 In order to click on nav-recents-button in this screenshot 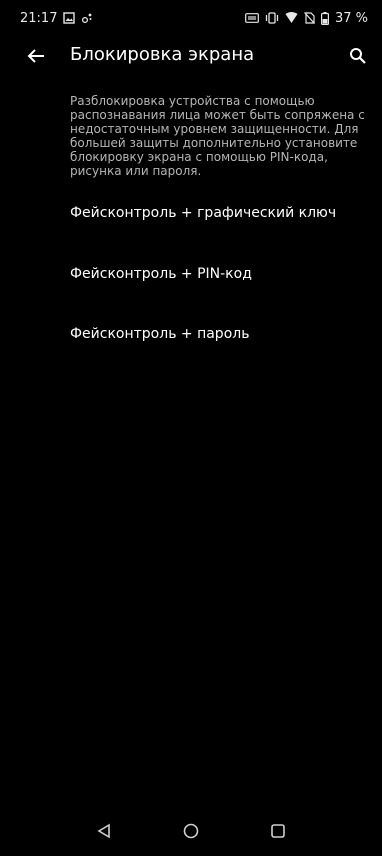, I will do `click(278, 831)`.